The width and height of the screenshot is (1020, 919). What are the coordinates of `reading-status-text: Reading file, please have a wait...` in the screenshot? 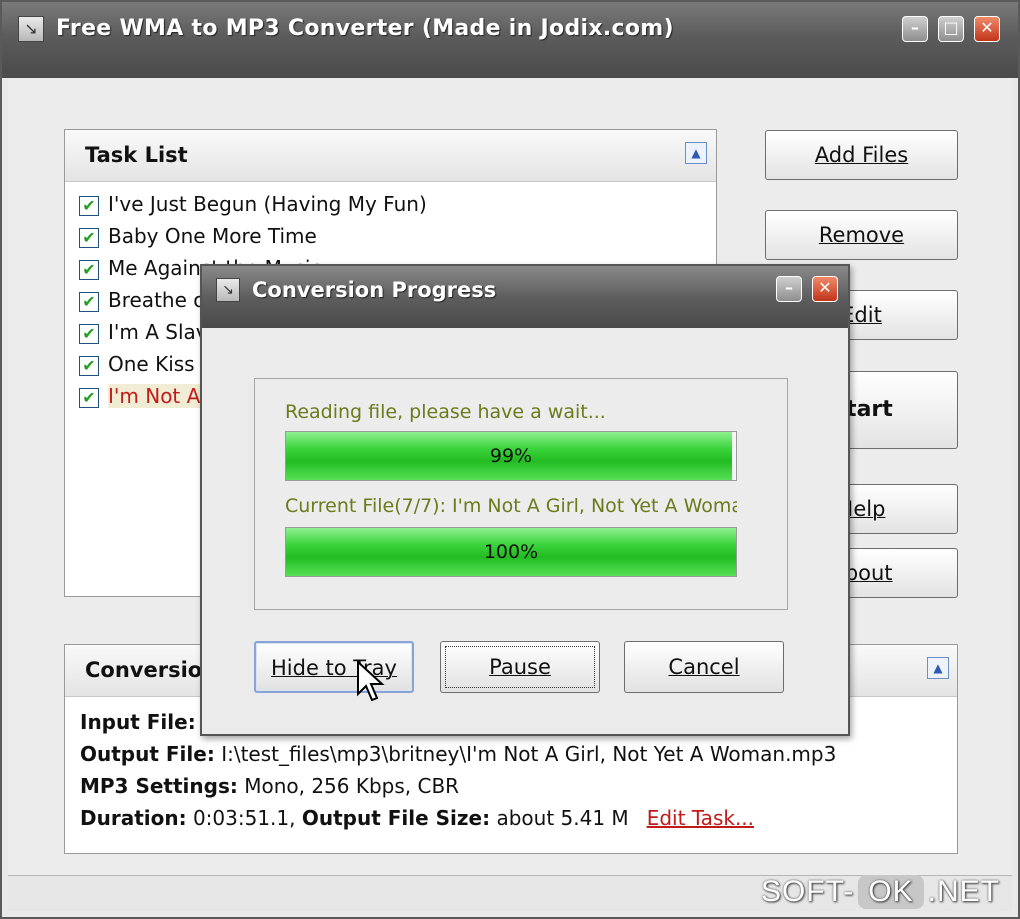 It's located at (445, 412).